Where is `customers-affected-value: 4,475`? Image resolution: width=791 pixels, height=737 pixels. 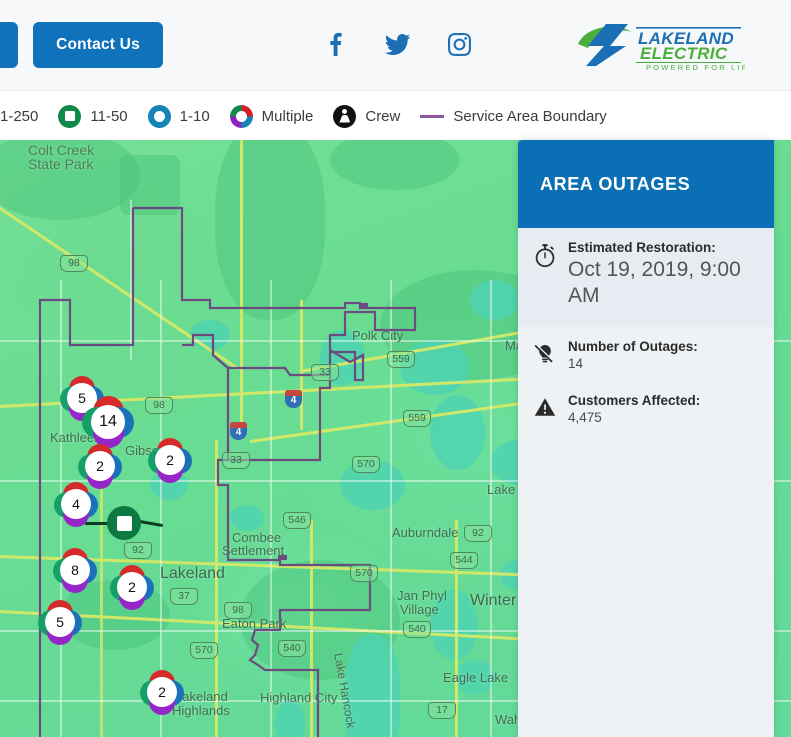 customers-affected-value: 4,475 is located at coordinates (585, 418).